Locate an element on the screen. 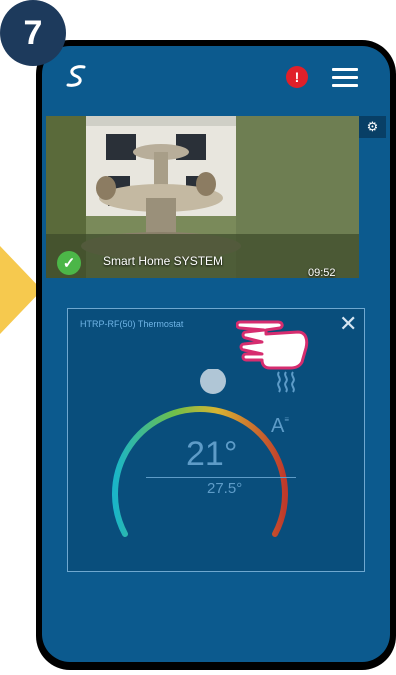 The width and height of the screenshot is (396, 675). gear-icon: ⚙ is located at coordinates (372, 127).